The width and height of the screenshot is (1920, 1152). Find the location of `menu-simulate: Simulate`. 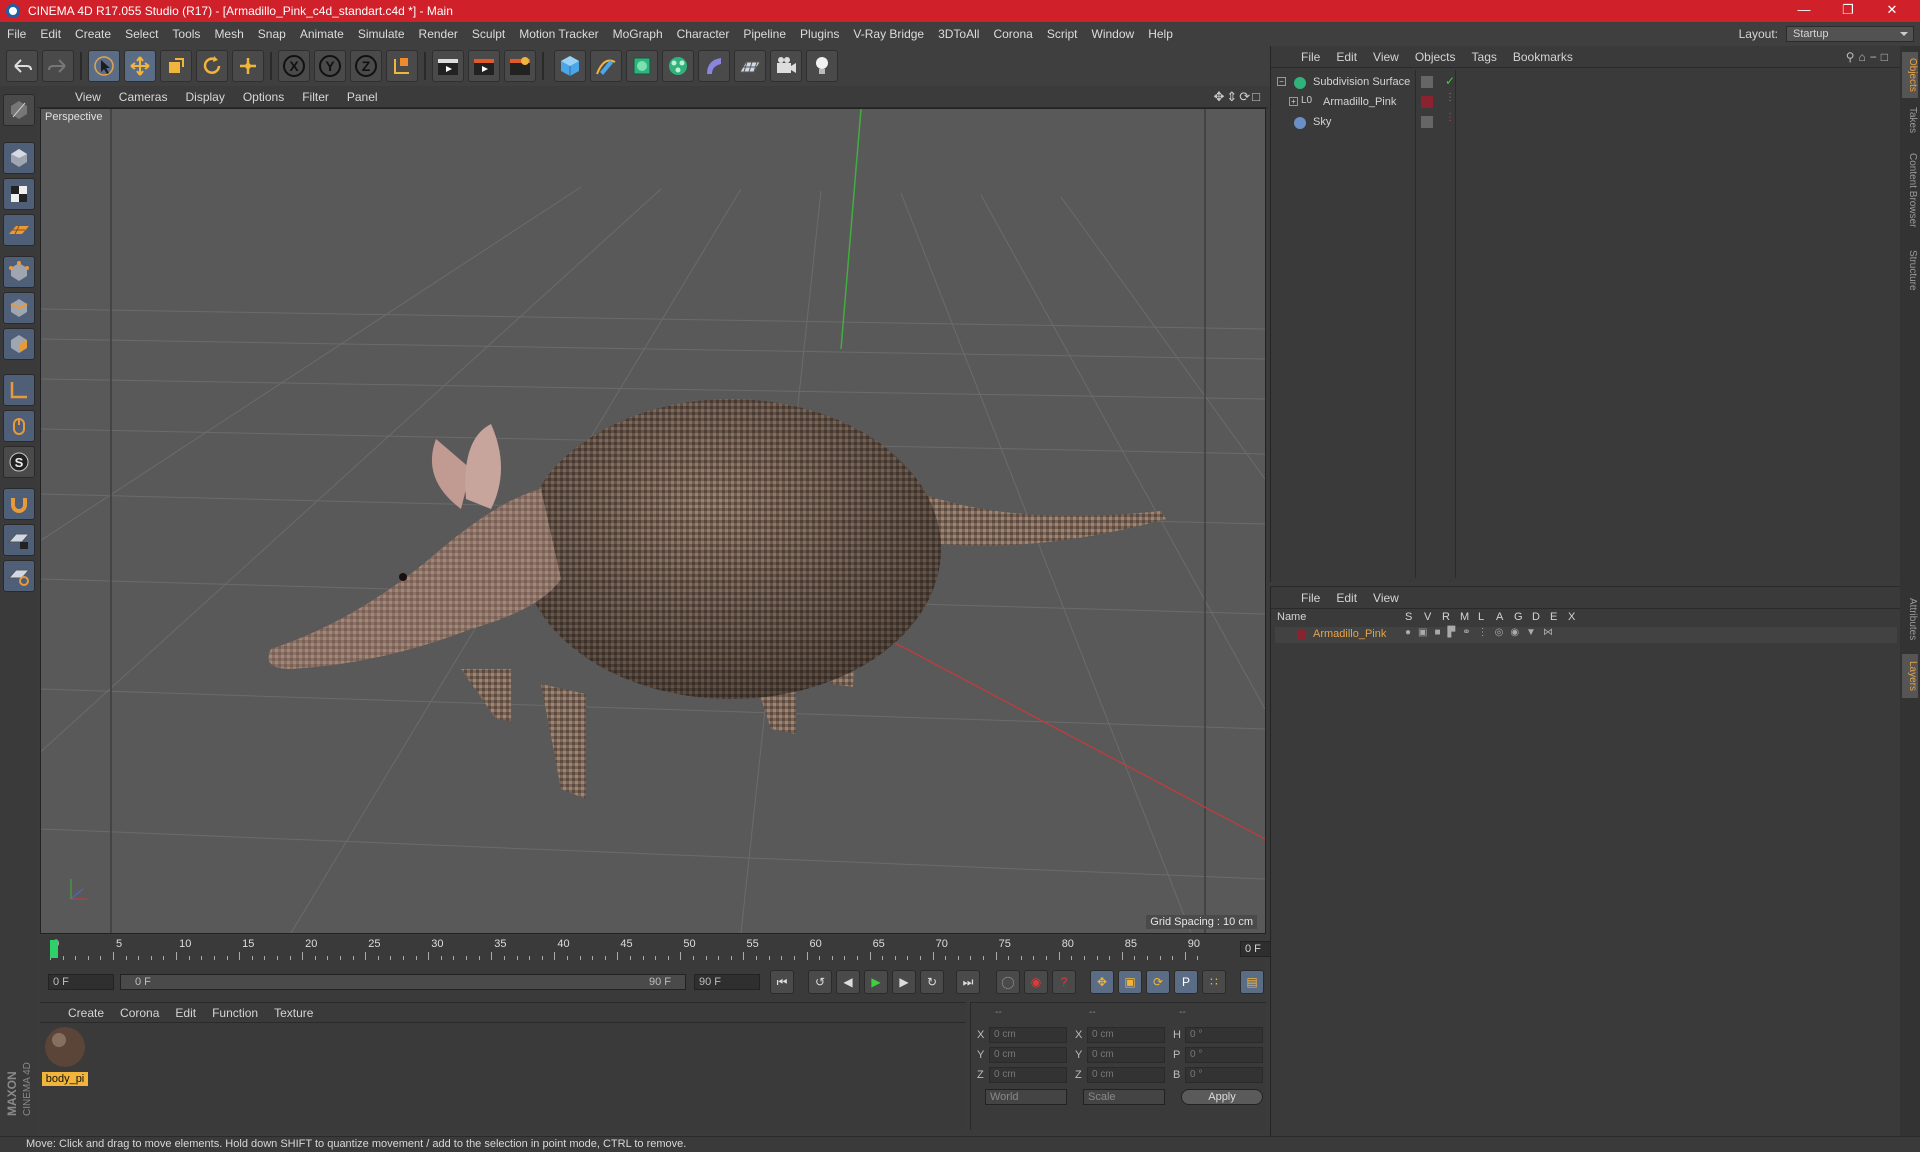

menu-simulate: Simulate is located at coordinates (381, 34).